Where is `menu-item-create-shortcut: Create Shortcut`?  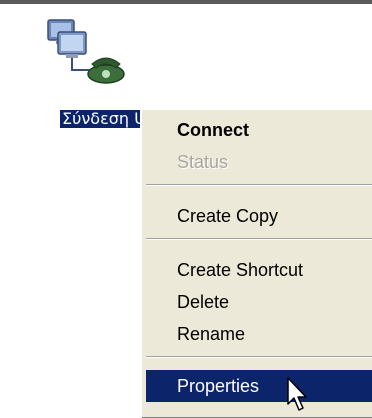
menu-item-create-shortcut: Create Shortcut is located at coordinates (259, 270).